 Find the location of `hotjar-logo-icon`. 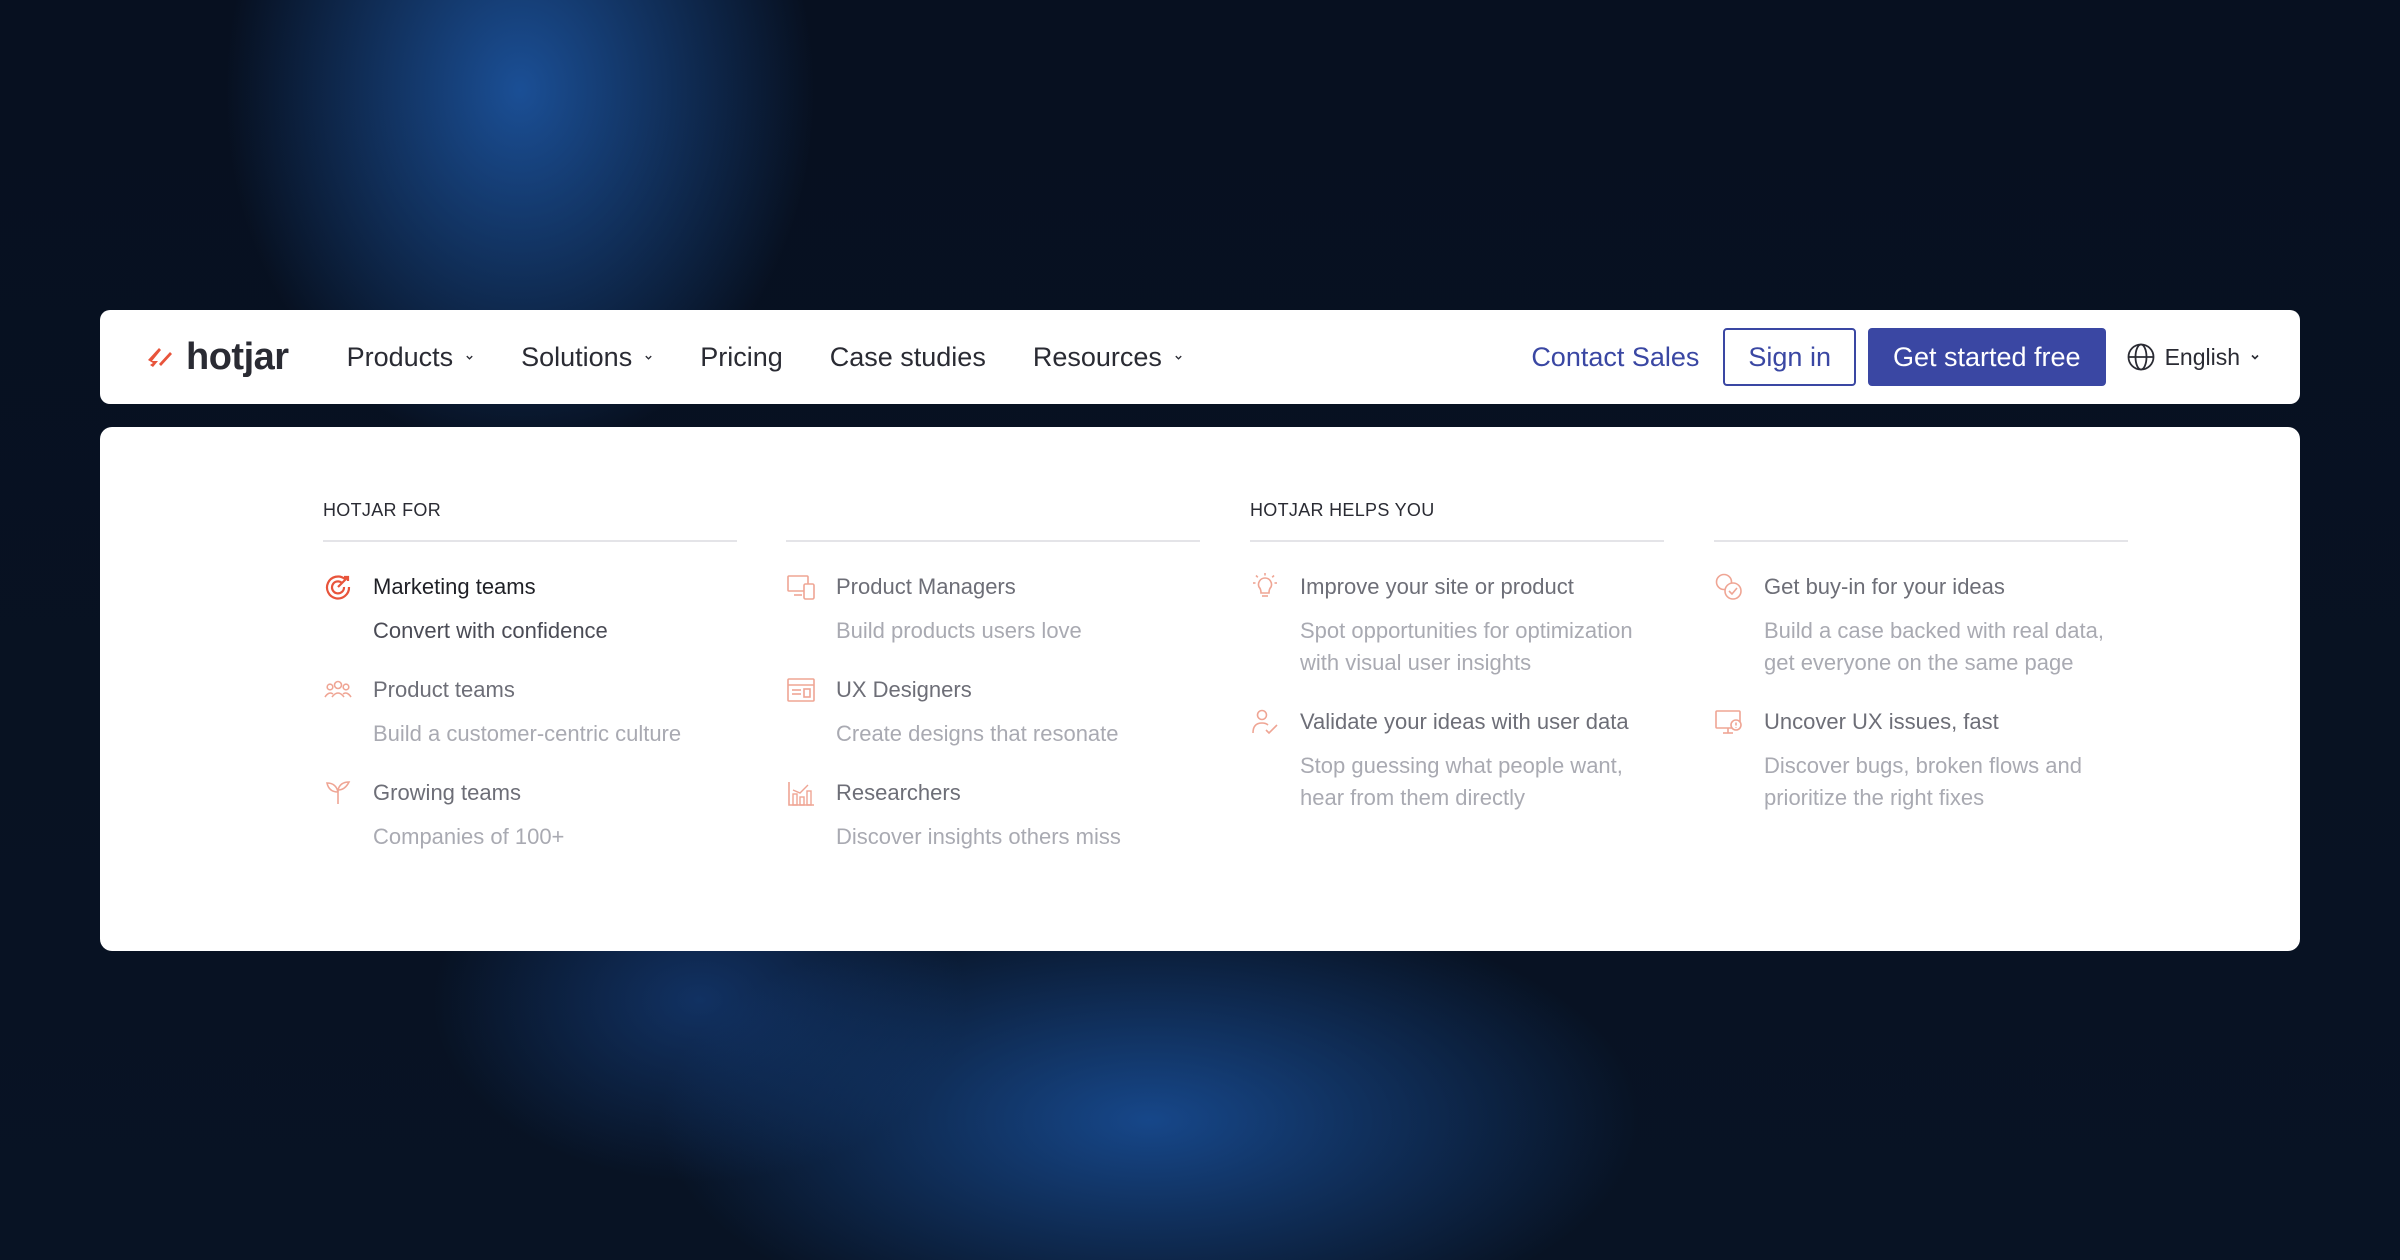

hotjar-logo-icon is located at coordinates (160, 357).